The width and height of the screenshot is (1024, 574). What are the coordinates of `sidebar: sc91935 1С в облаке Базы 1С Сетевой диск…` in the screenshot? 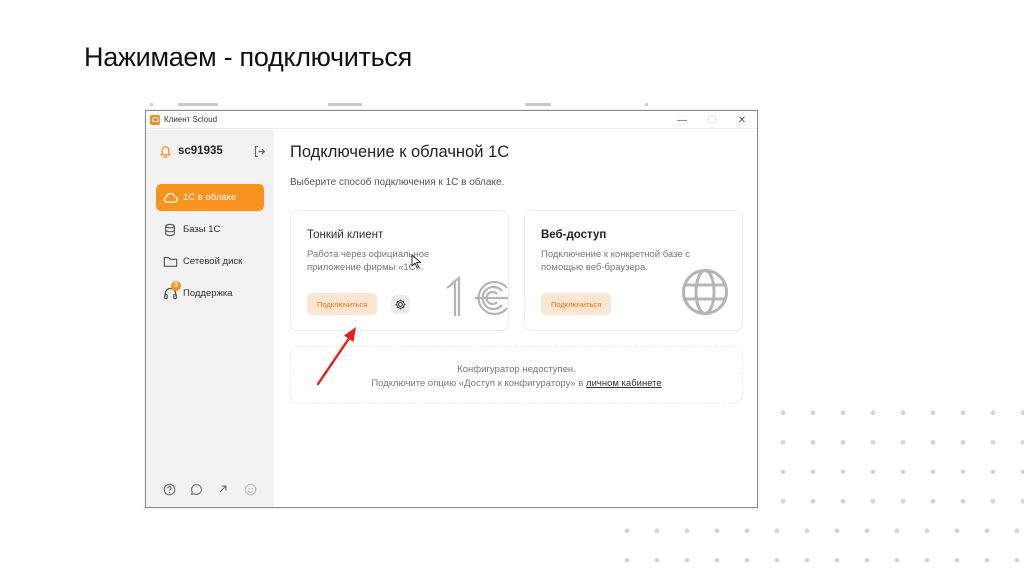 It's located at (210, 318).